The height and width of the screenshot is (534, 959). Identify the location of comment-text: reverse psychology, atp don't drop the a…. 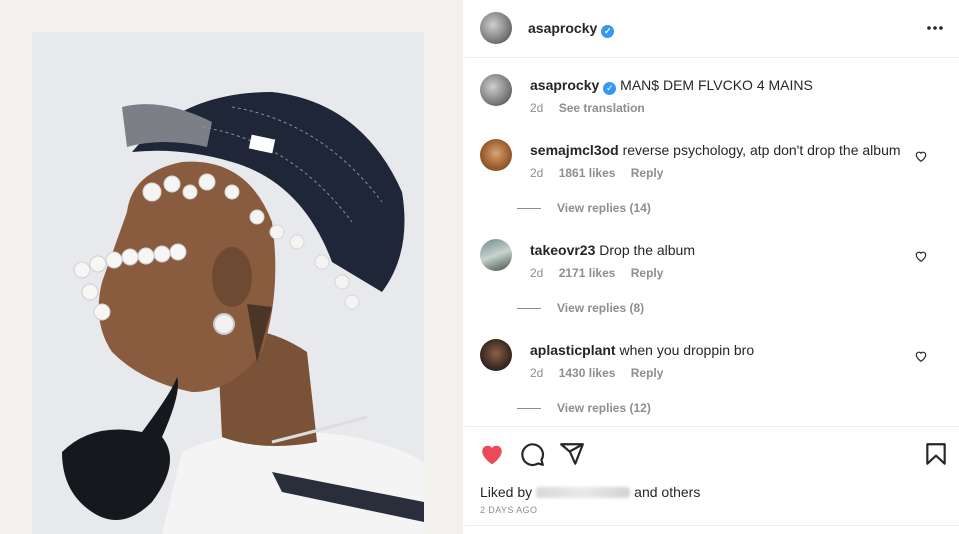
(761, 150).